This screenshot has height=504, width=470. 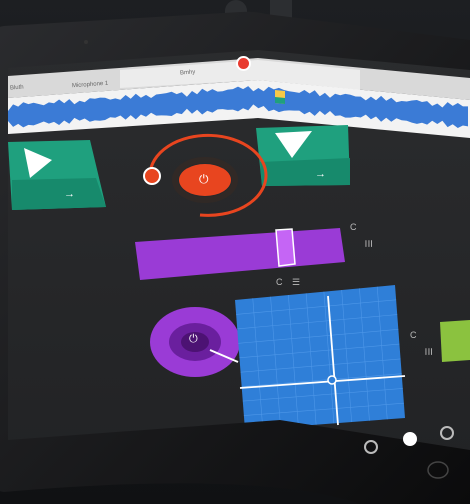 I want to click on xy-pad, so click(x=320, y=357).